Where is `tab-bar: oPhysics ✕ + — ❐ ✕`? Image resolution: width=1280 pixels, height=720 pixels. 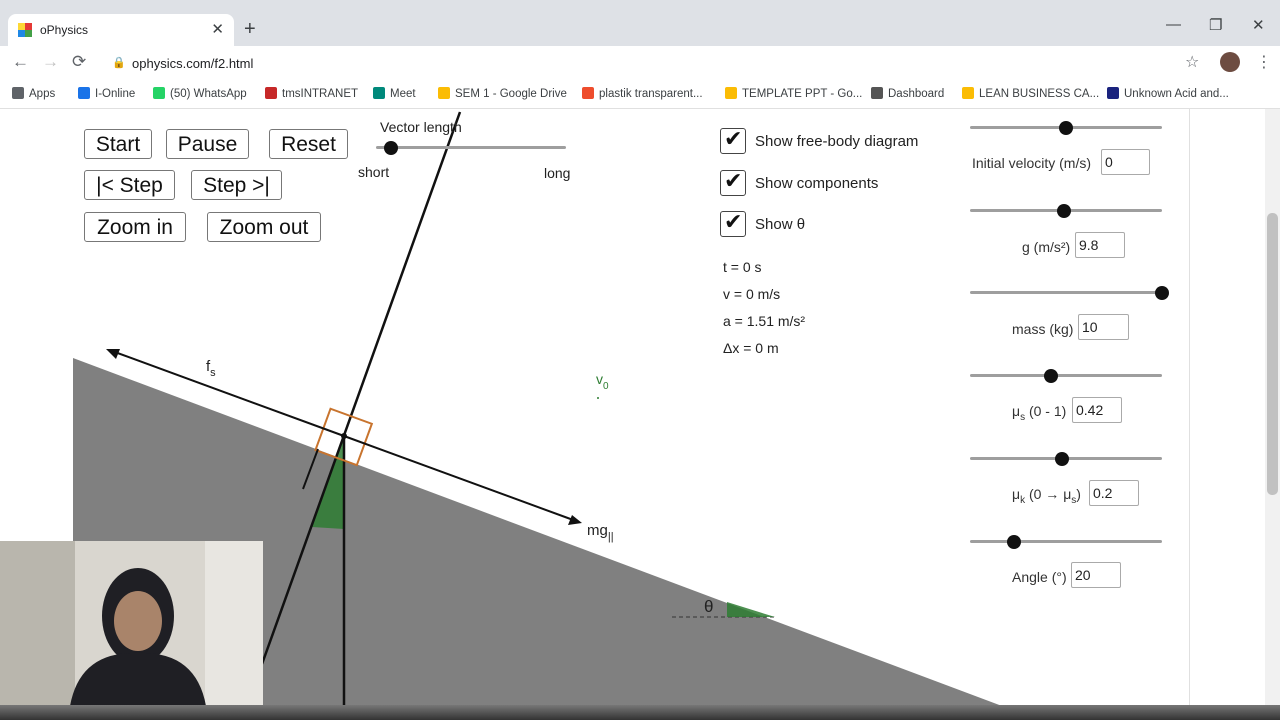
tab-bar: oPhysics ✕ + — ❐ ✕ is located at coordinates (640, 23).